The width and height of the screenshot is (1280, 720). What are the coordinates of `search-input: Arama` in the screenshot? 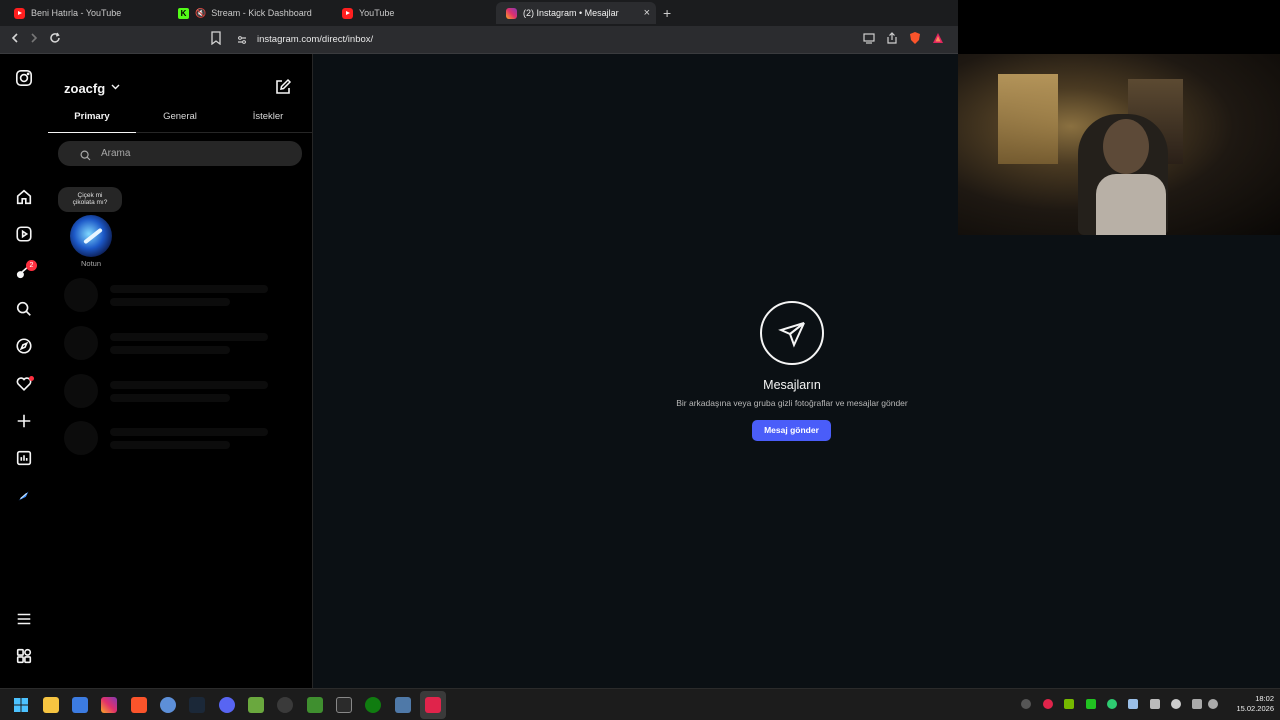 It's located at (180, 153).